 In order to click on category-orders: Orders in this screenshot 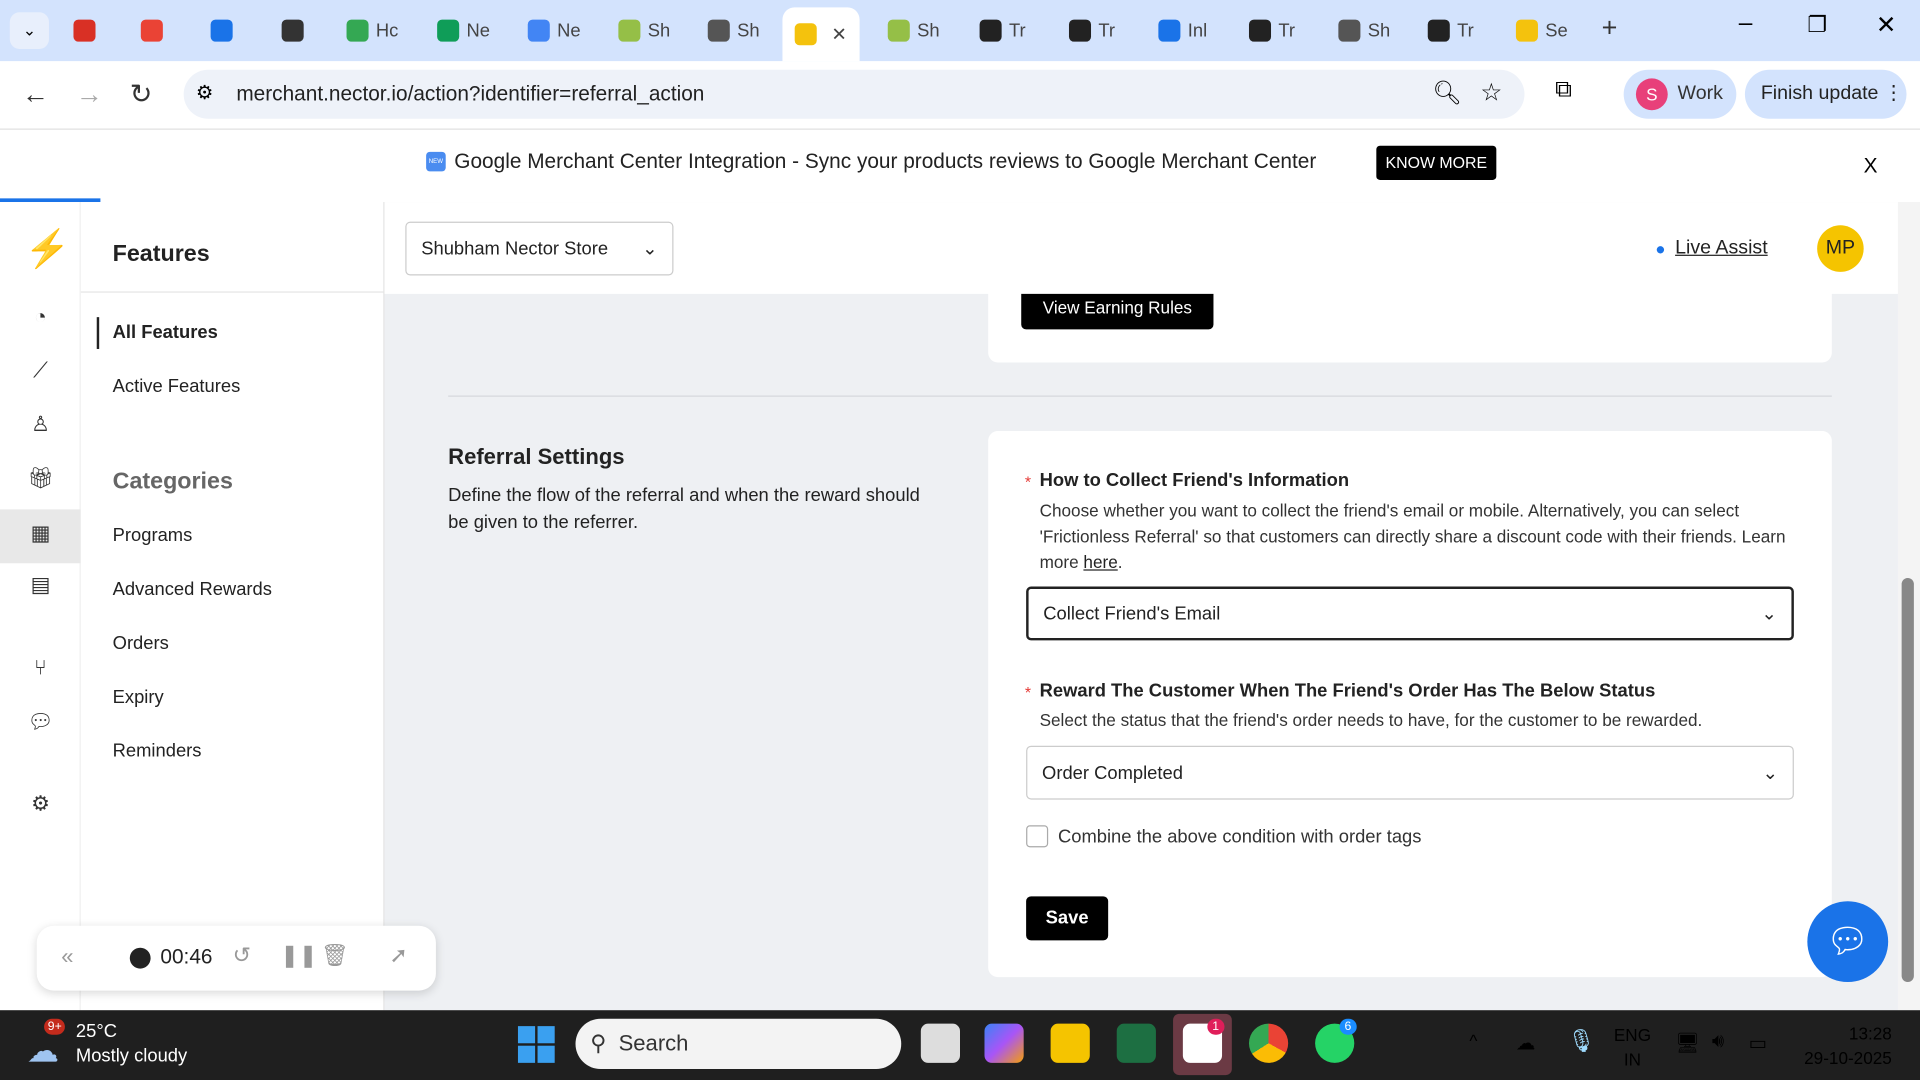, I will do `click(141, 643)`.